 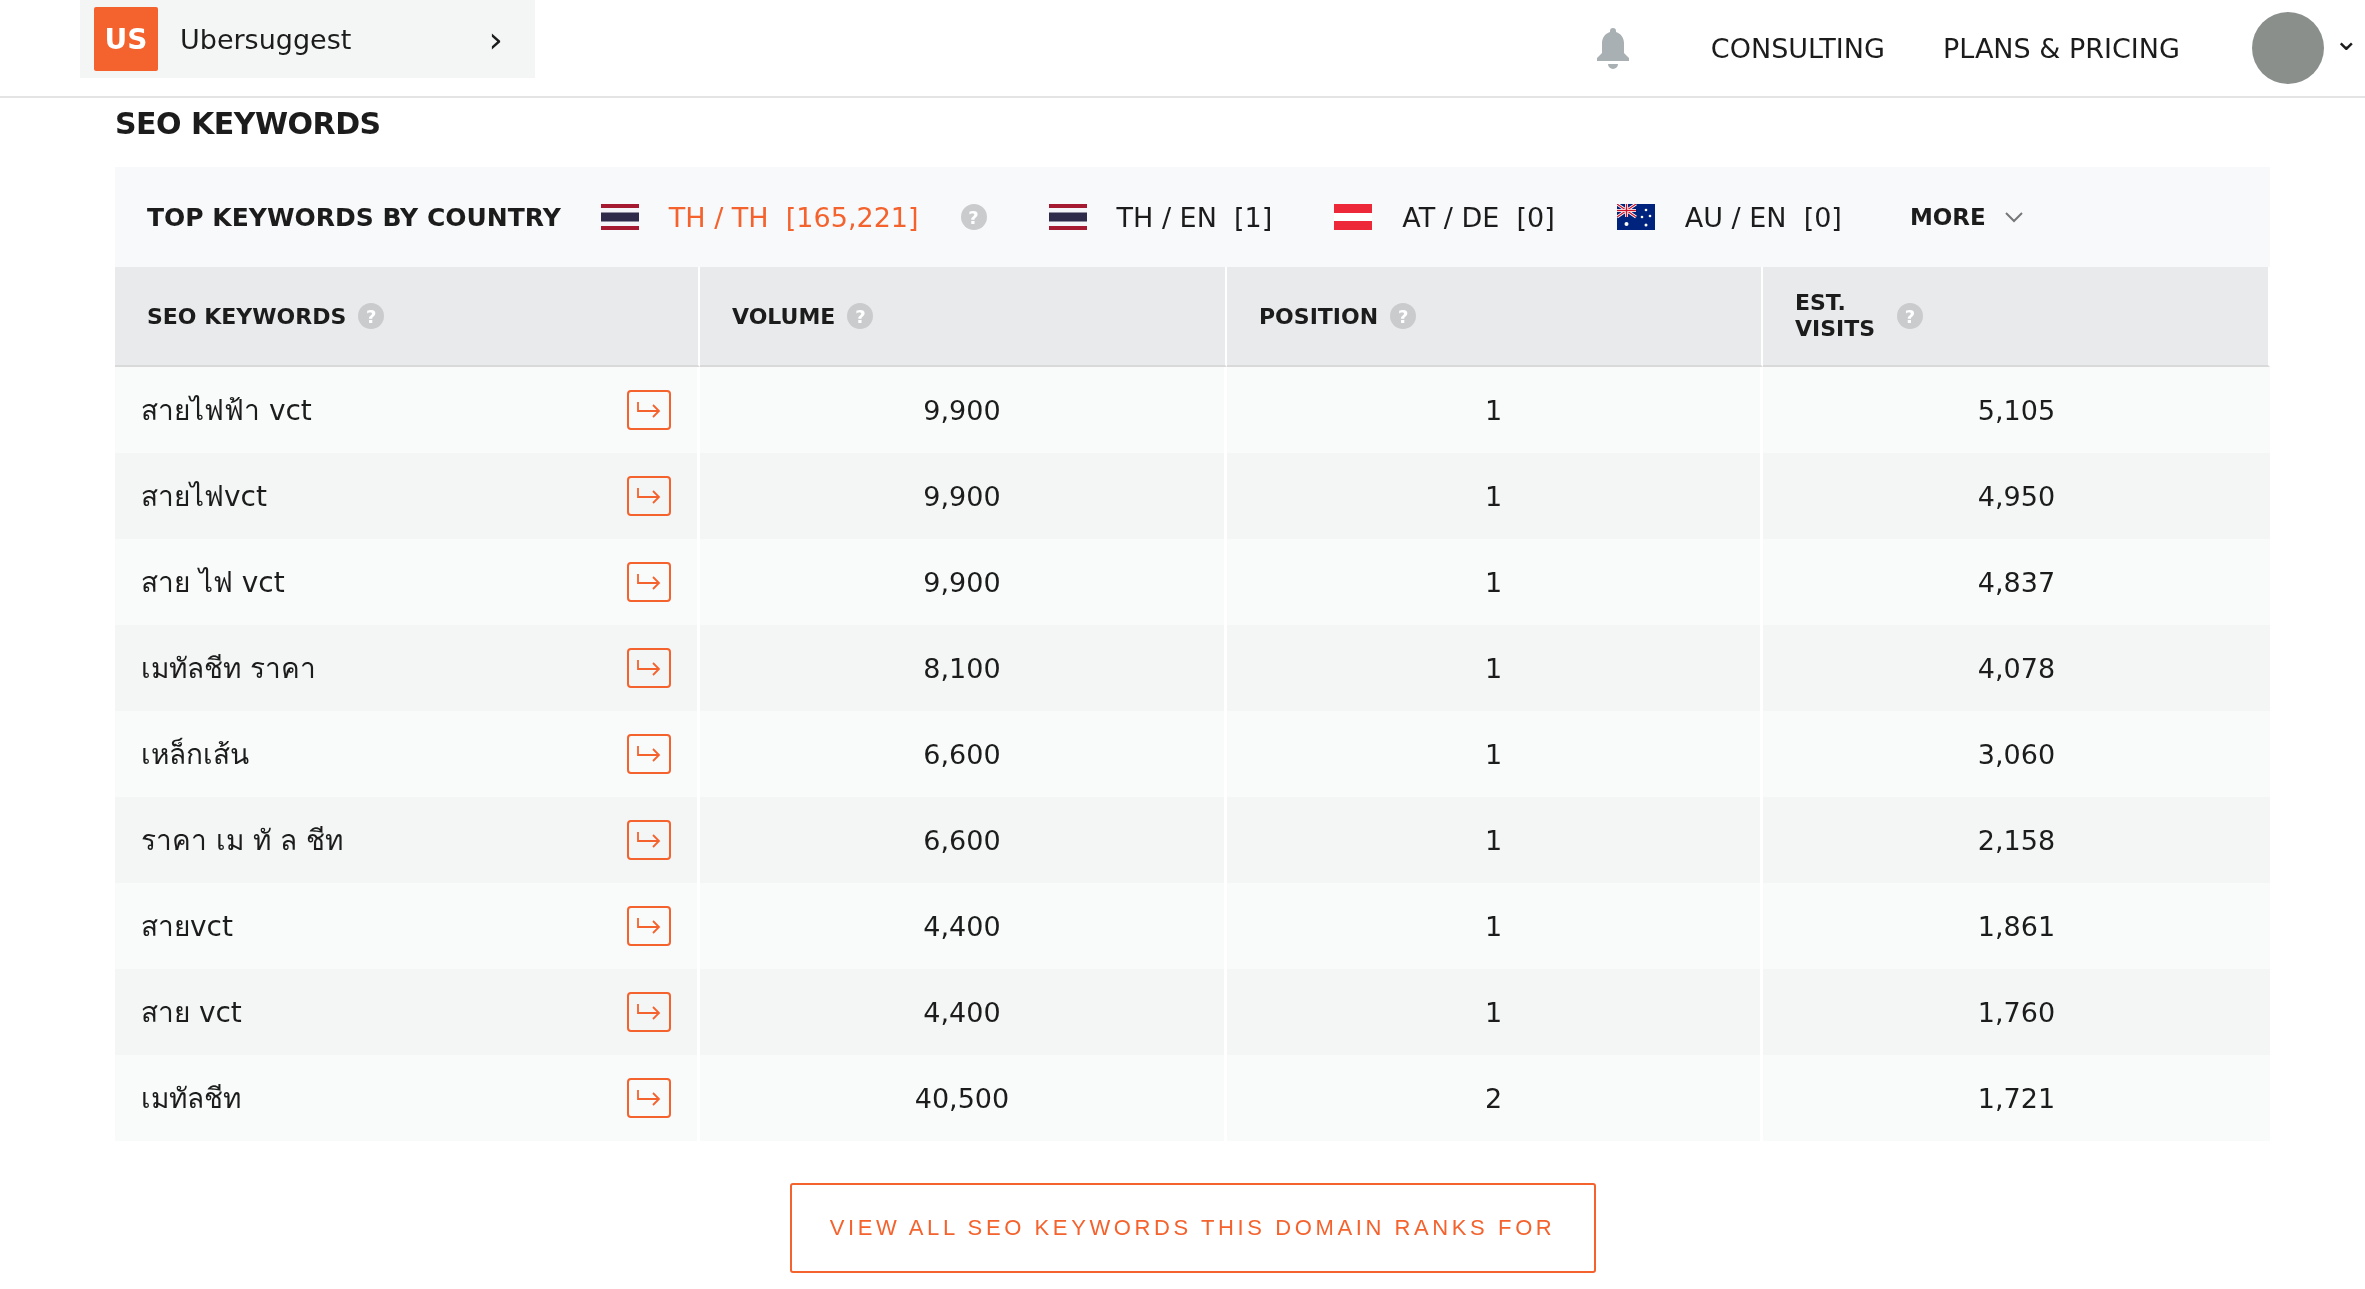 I want to click on country-tab: TH / EN [1], so click(x=1160, y=217).